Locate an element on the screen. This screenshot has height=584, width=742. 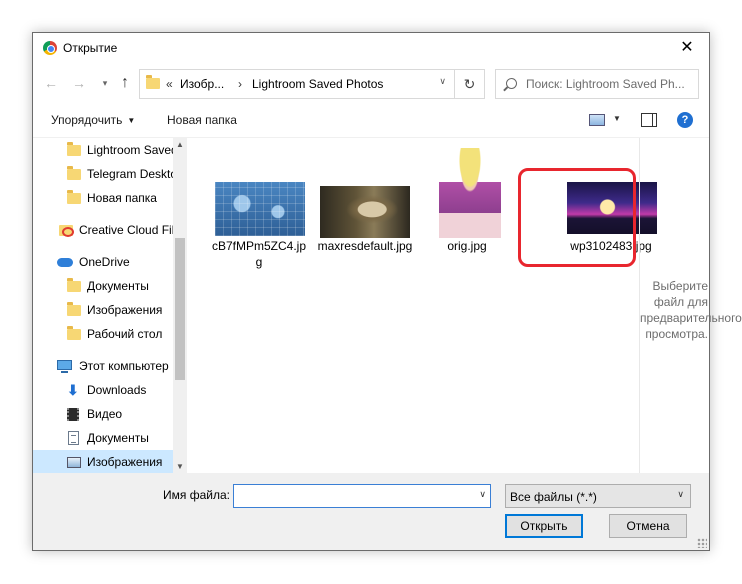
selection-highlight-frame is located at coordinates (577, 217).